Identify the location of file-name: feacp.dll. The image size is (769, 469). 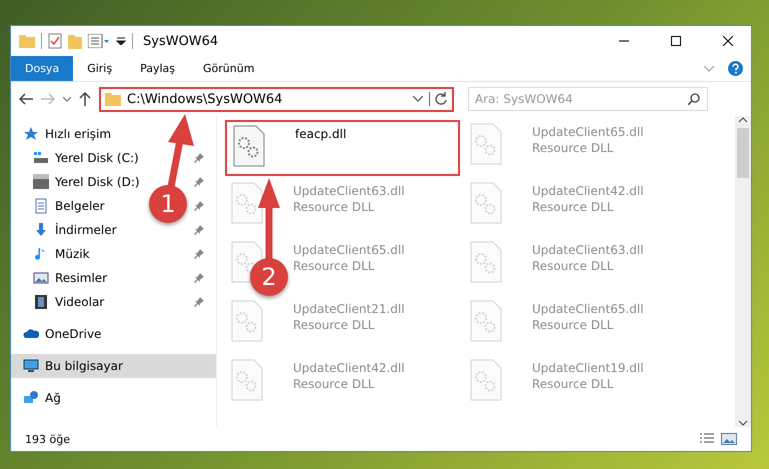
(320, 134).